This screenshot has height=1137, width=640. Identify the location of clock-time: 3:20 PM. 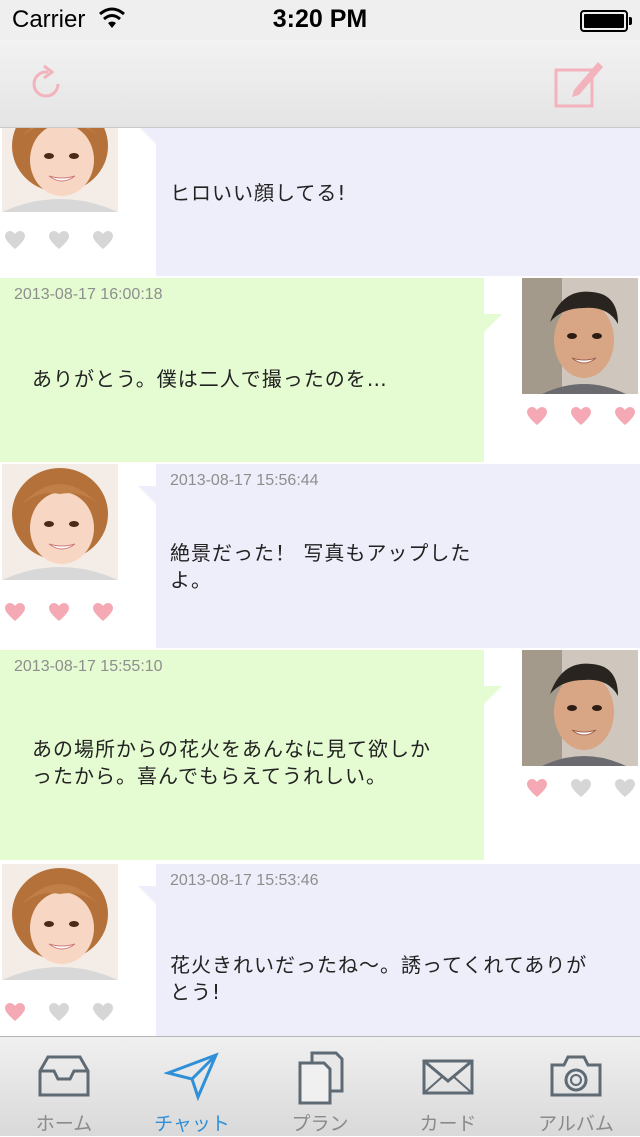
(320, 19).